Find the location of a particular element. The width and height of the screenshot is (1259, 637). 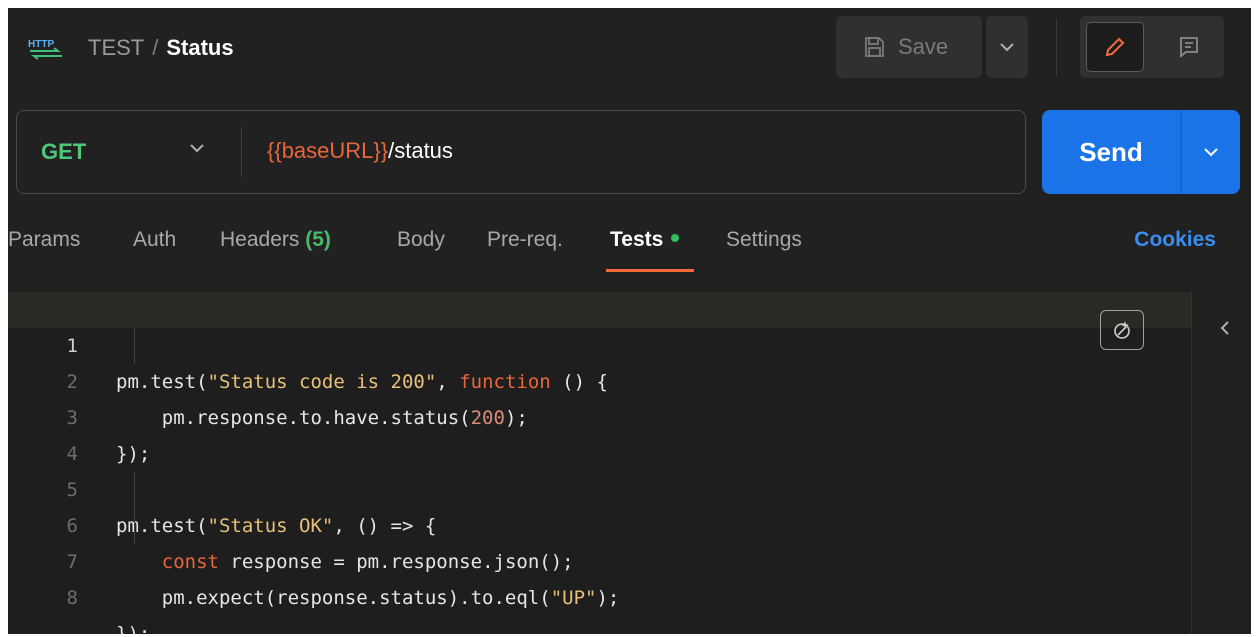

comments-button is located at coordinates (1189, 47).